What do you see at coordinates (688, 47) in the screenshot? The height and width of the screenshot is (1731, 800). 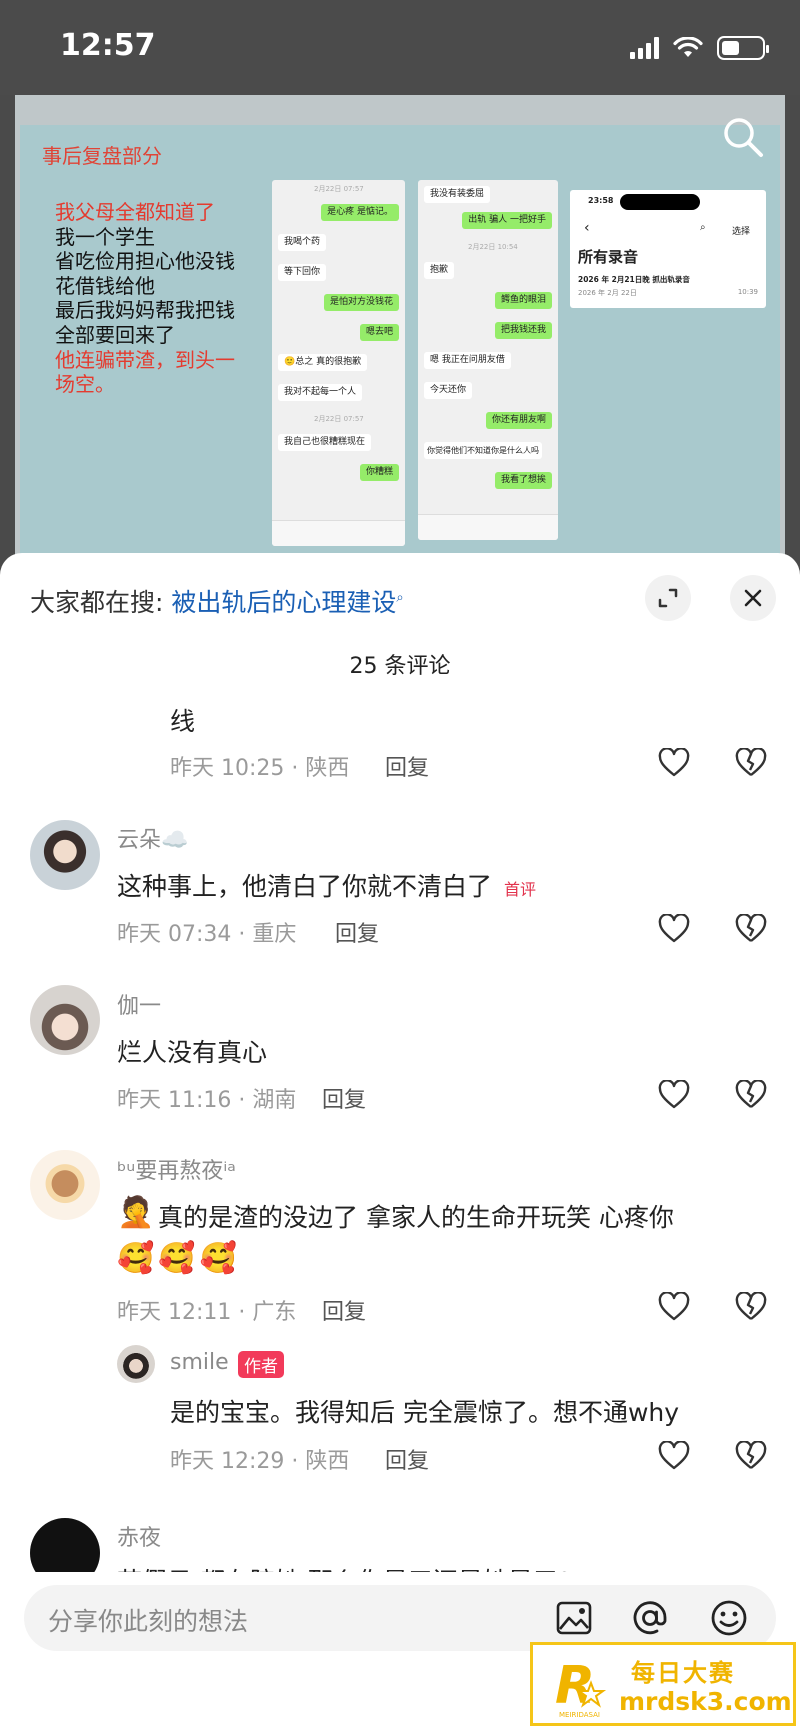 I see `wifi-icon` at bounding box center [688, 47].